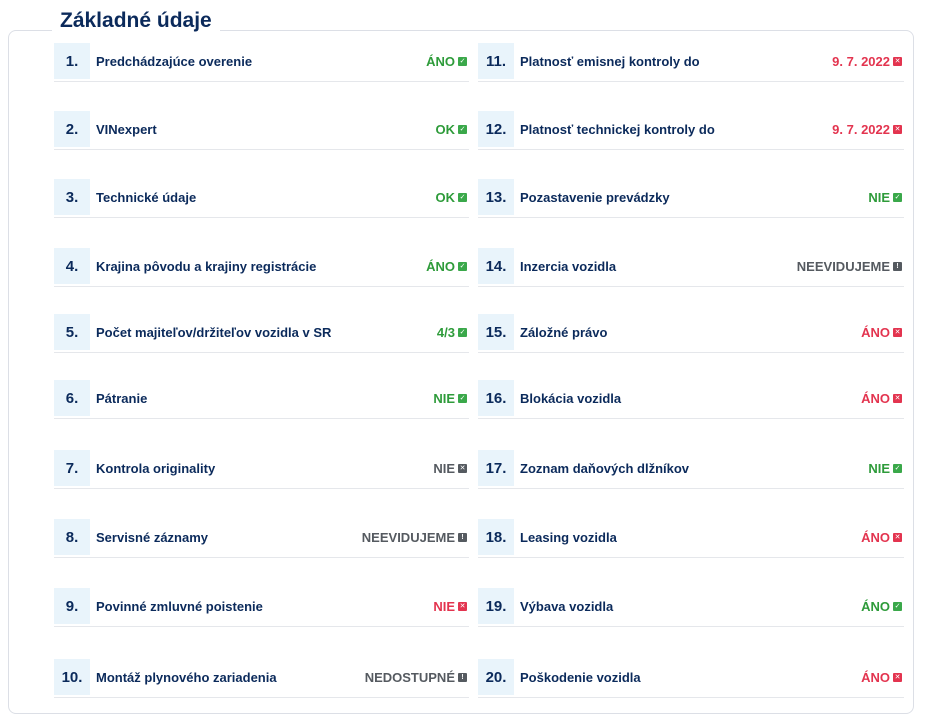  I want to click on list-item: 8. Servisné záznamy NEEVIDUJEME!, so click(261, 538).